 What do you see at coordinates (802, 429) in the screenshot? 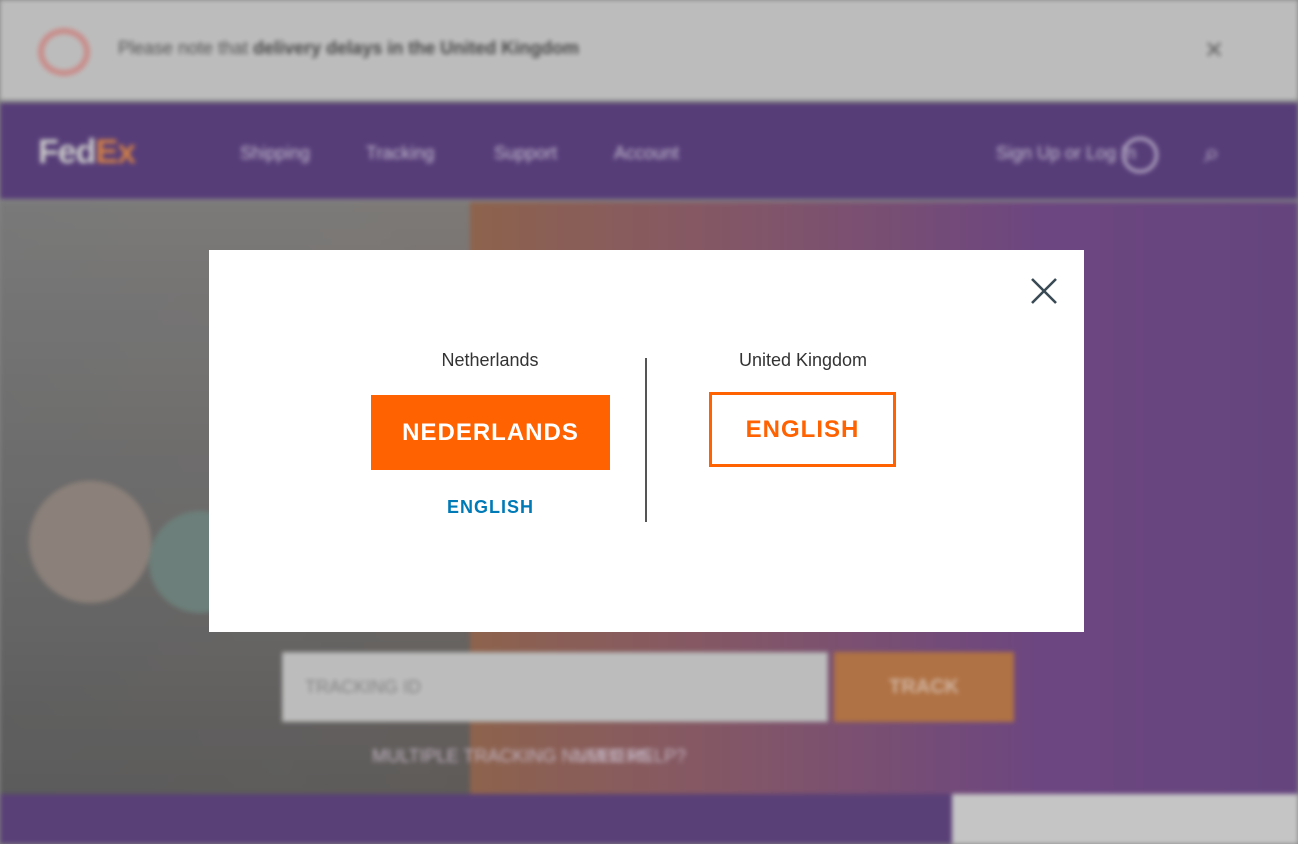
I see `uk-english-button: ENGLISH` at bounding box center [802, 429].